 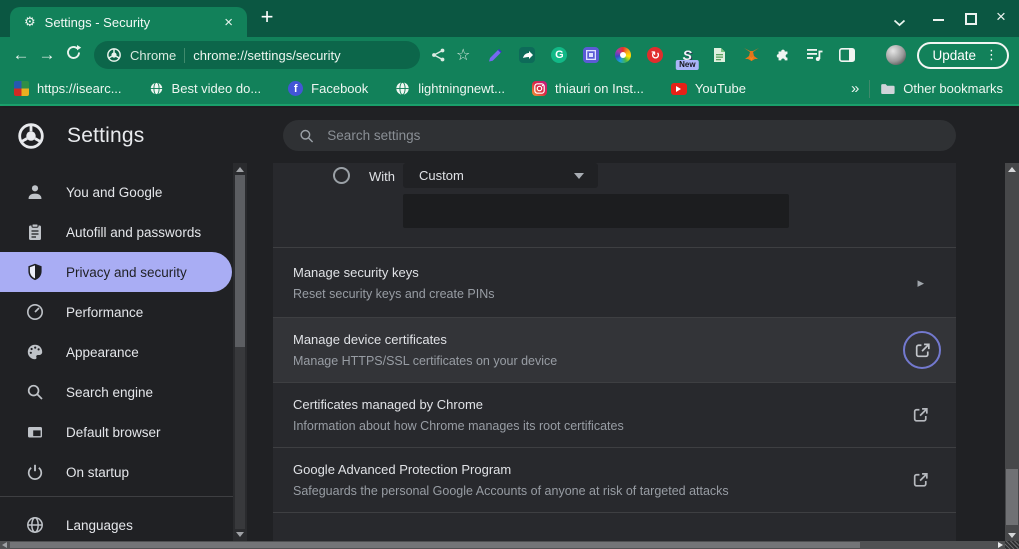 What do you see at coordinates (941, 88) in the screenshot?
I see `other-bookmarks-button: Other bookmarks` at bounding box center [941, 88].